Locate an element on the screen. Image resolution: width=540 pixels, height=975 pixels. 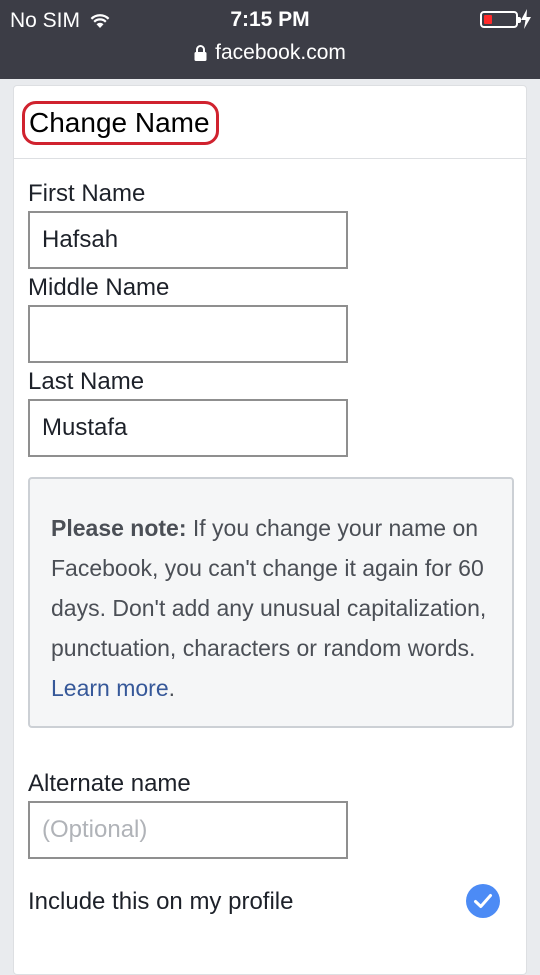
lock-icon is located at coordinates (200, 53).